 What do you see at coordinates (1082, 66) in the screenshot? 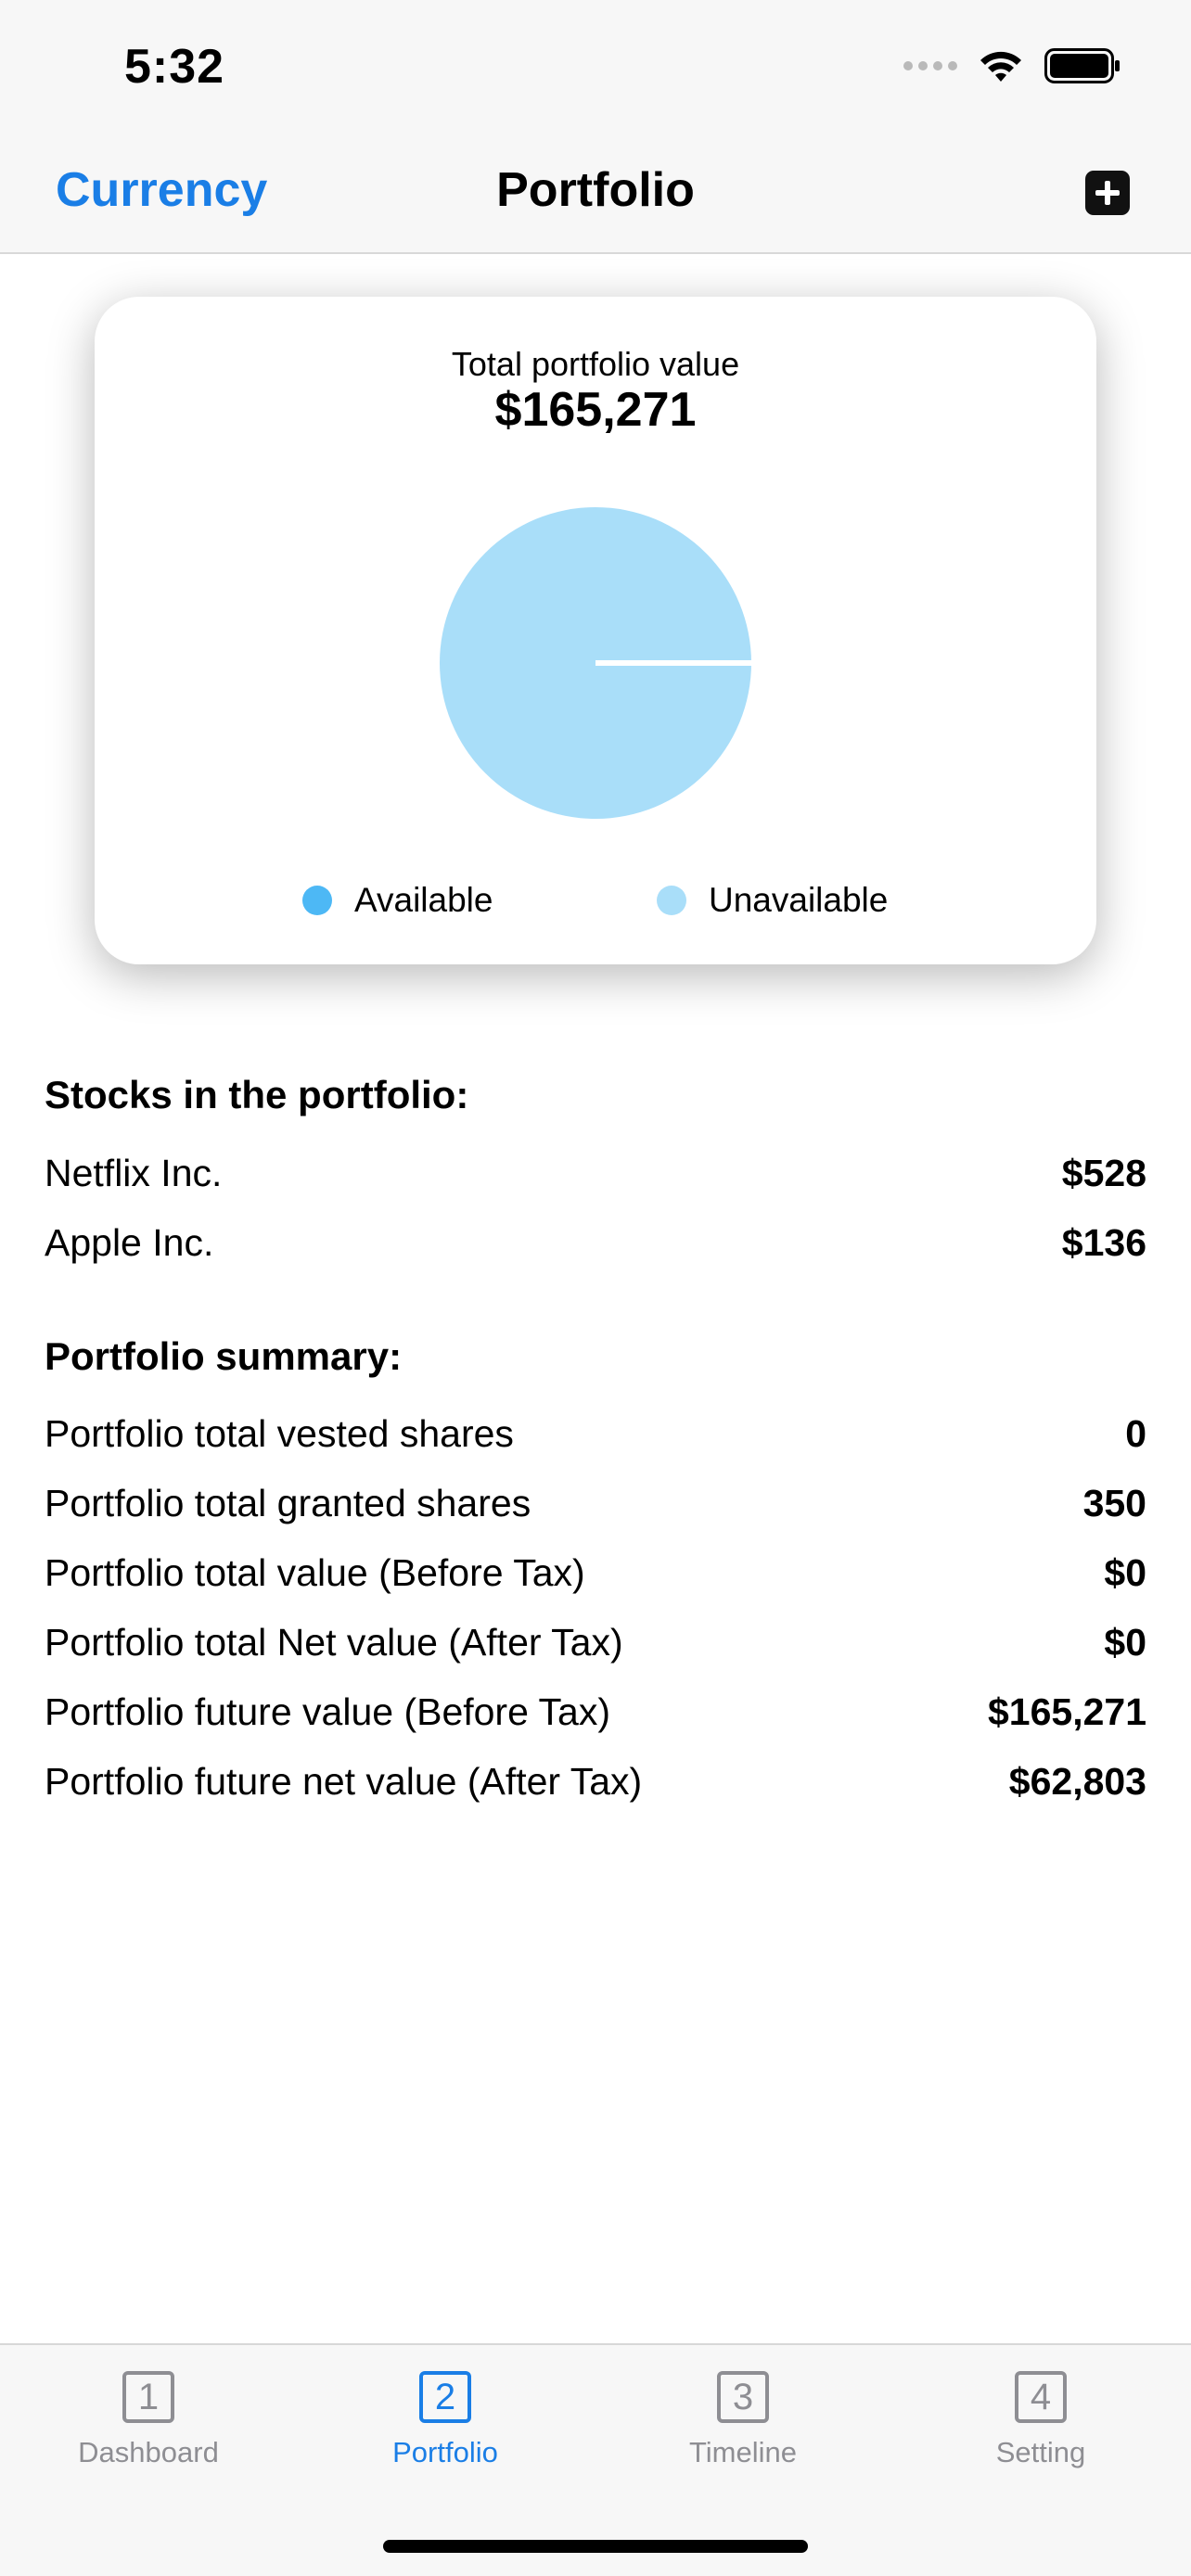
I see `battery-icon` at bounding box center [1082, 66].